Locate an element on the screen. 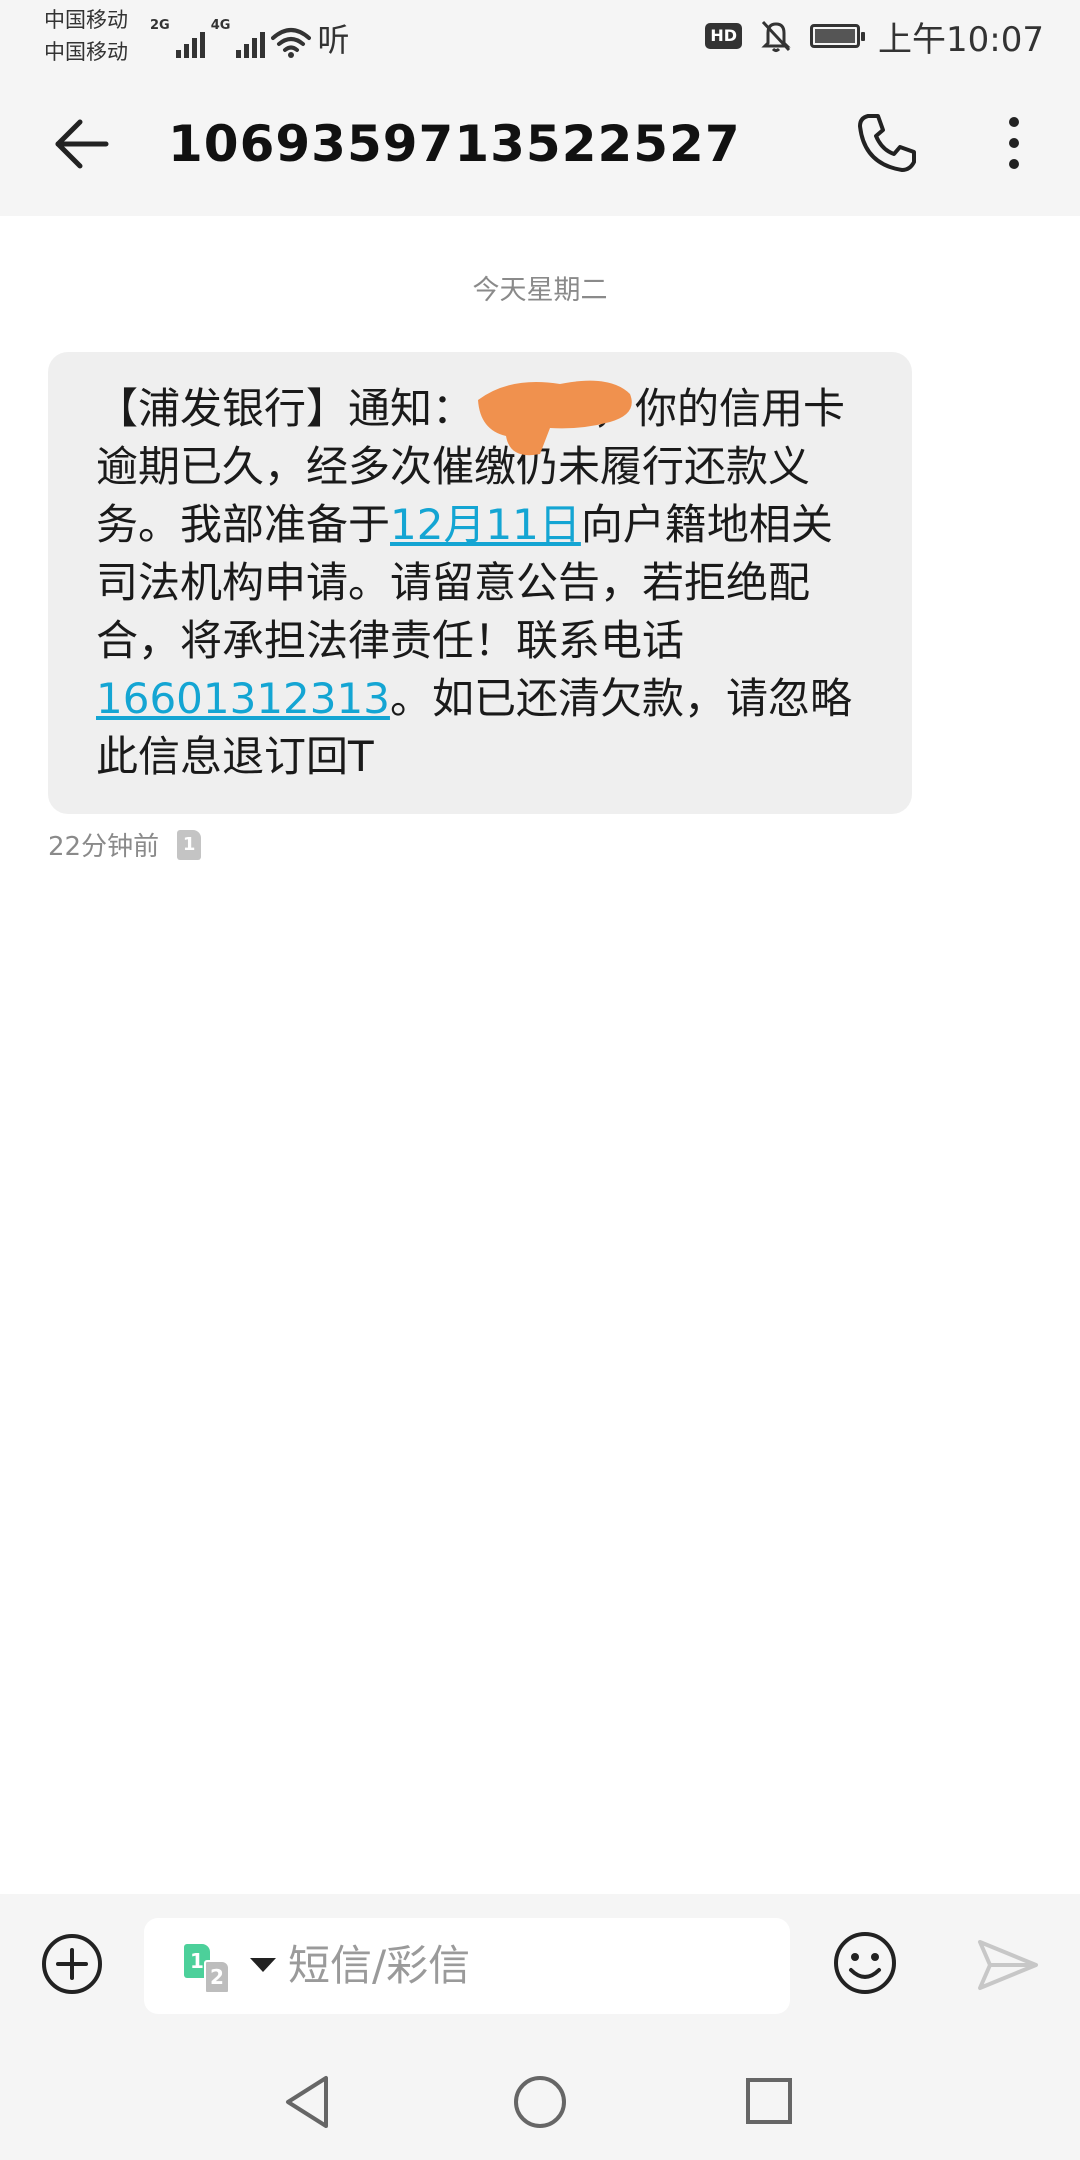 Image resolution: width=1080 pixels, height=2160 pixels. signal-1-icon is located at coordinates (190, 43).